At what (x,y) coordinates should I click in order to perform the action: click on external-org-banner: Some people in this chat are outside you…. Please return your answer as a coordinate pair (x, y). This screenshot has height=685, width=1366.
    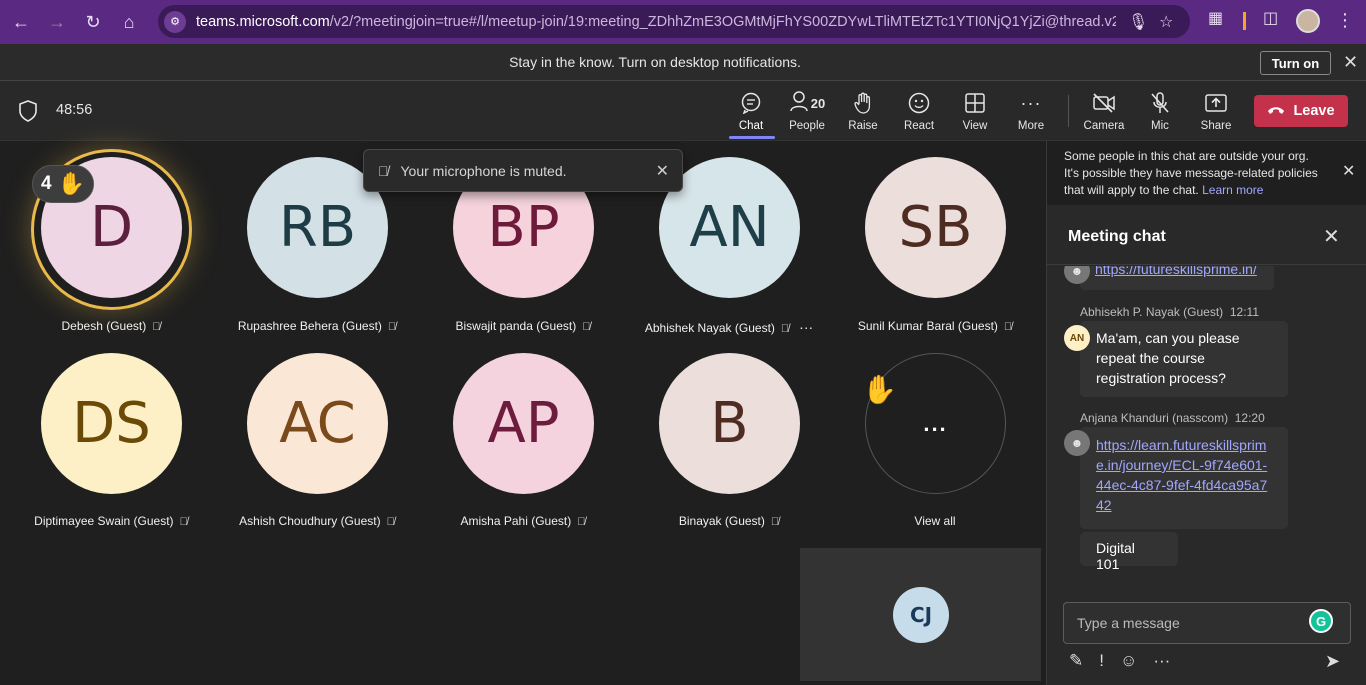
    Looking at the image, I should click on (1206, 173).